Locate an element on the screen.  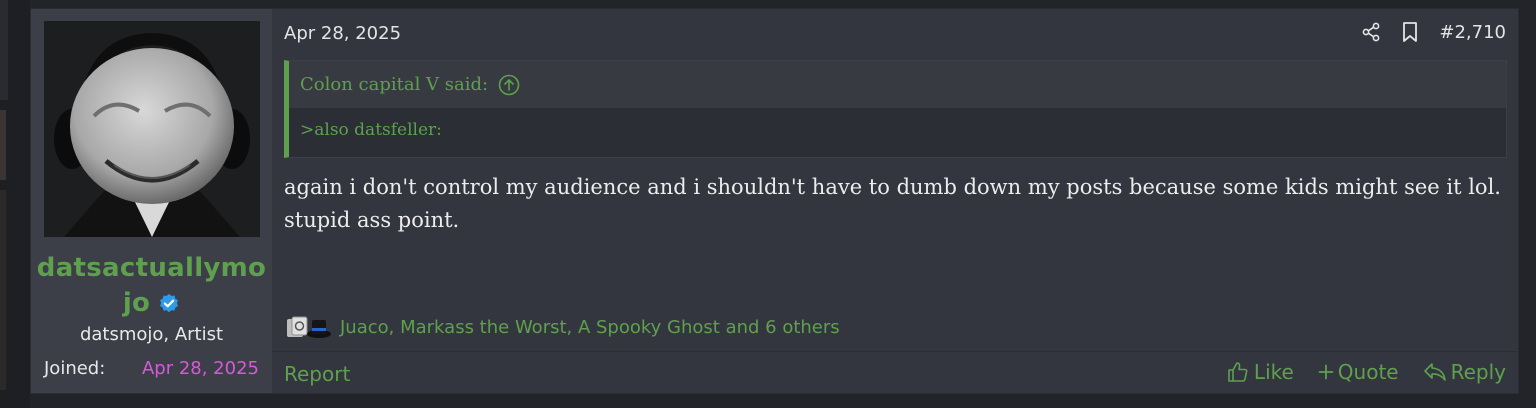
post-top-actions: #2,710 is located at coordinates (1433, 32).